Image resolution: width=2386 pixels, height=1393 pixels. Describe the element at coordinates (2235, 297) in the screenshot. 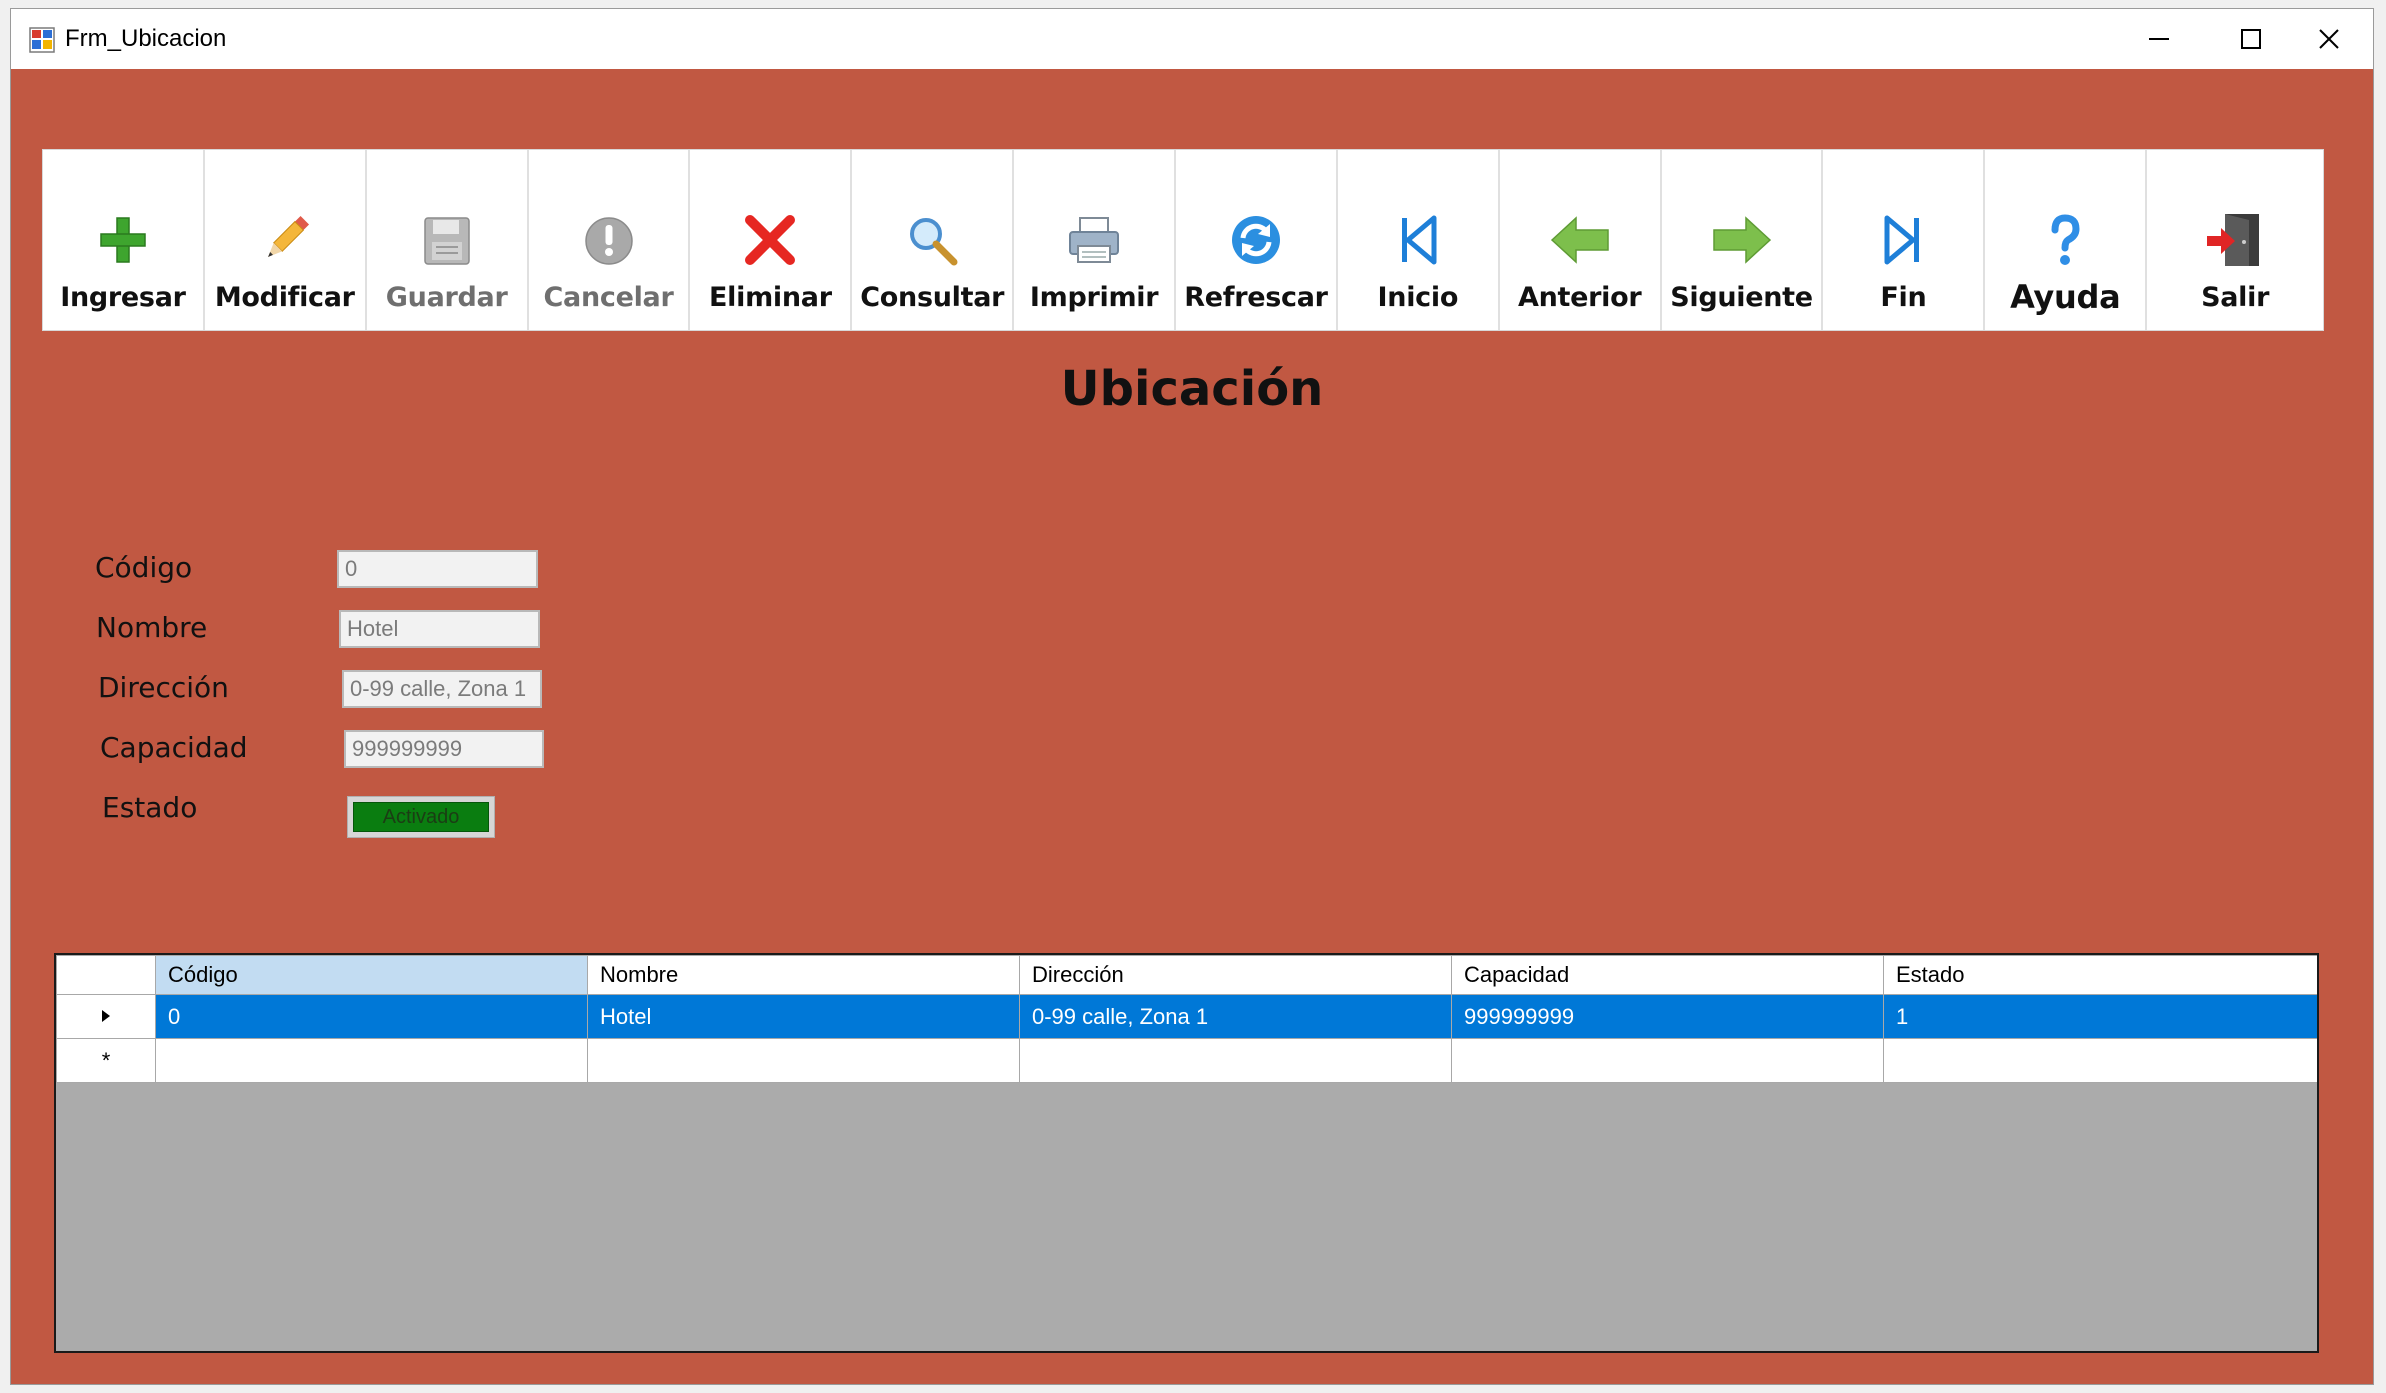

I see `salir-label: Salir` at that location.